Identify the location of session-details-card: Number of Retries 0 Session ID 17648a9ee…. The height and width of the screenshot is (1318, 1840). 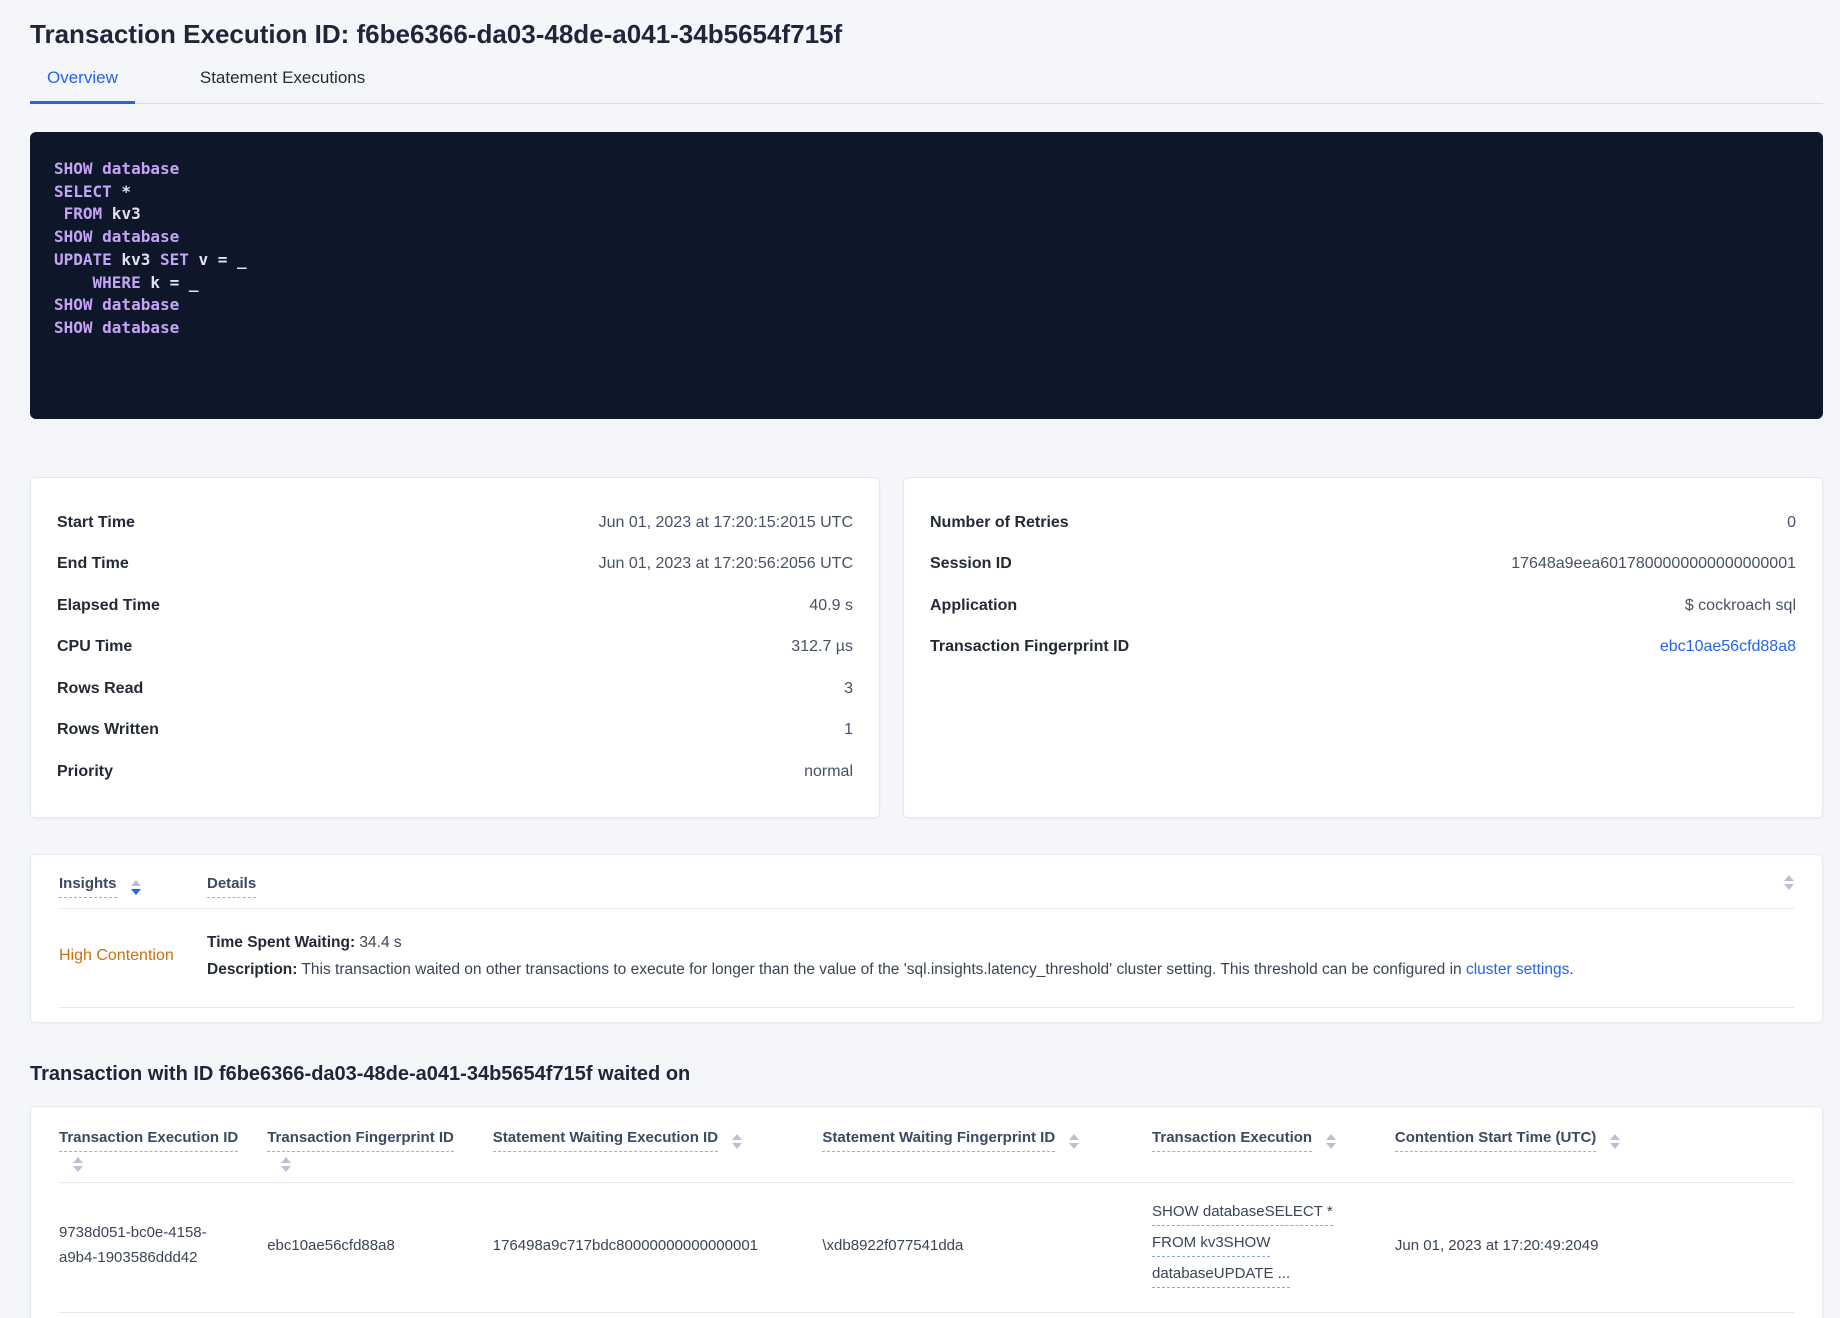
(1363, 647).